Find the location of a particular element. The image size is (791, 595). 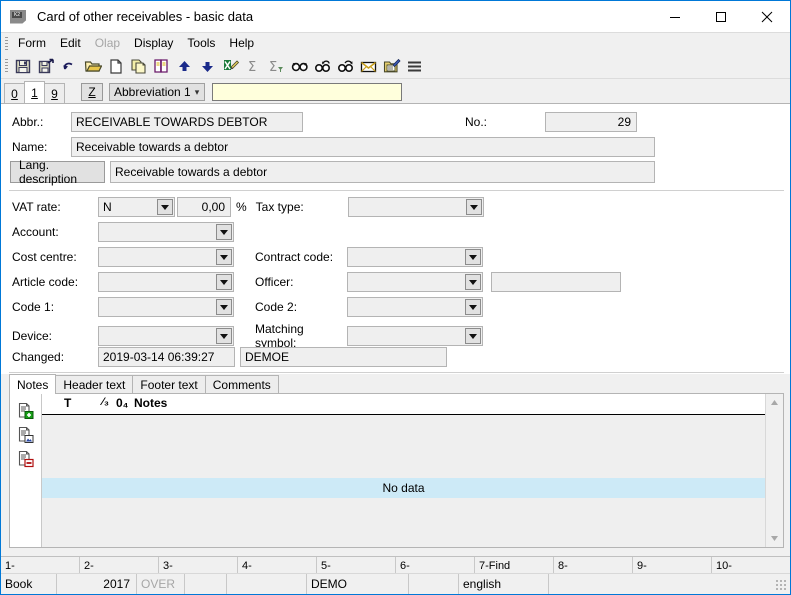

copy-icon is located at coordinates (138, 66).